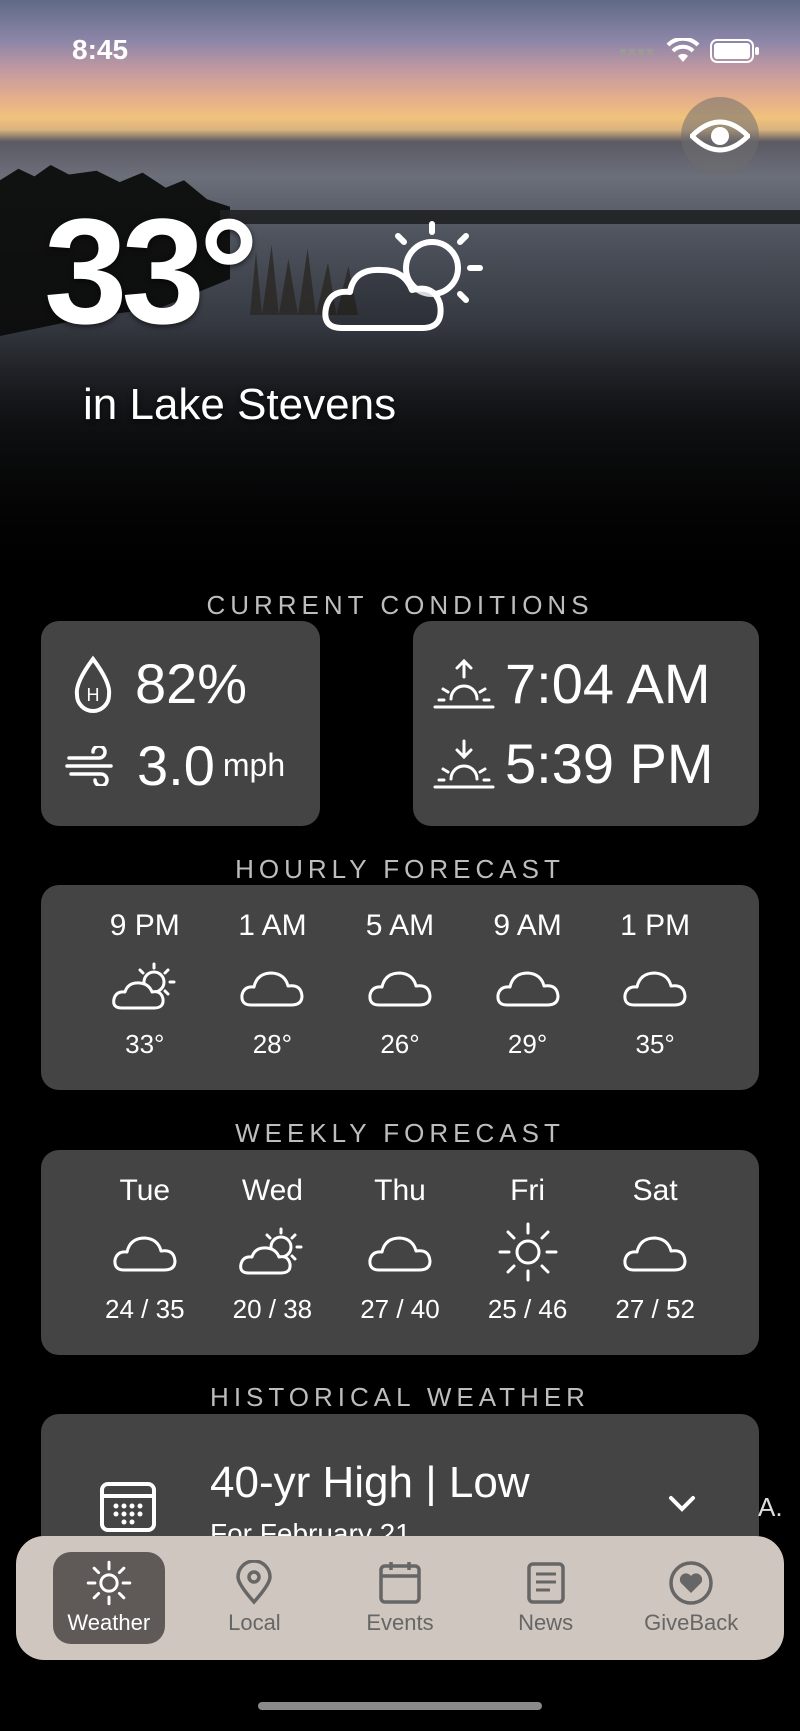  Describe the element at coordinates (655, 1044) in the screenshot. I see `hourly-temp: 35°` at that location.